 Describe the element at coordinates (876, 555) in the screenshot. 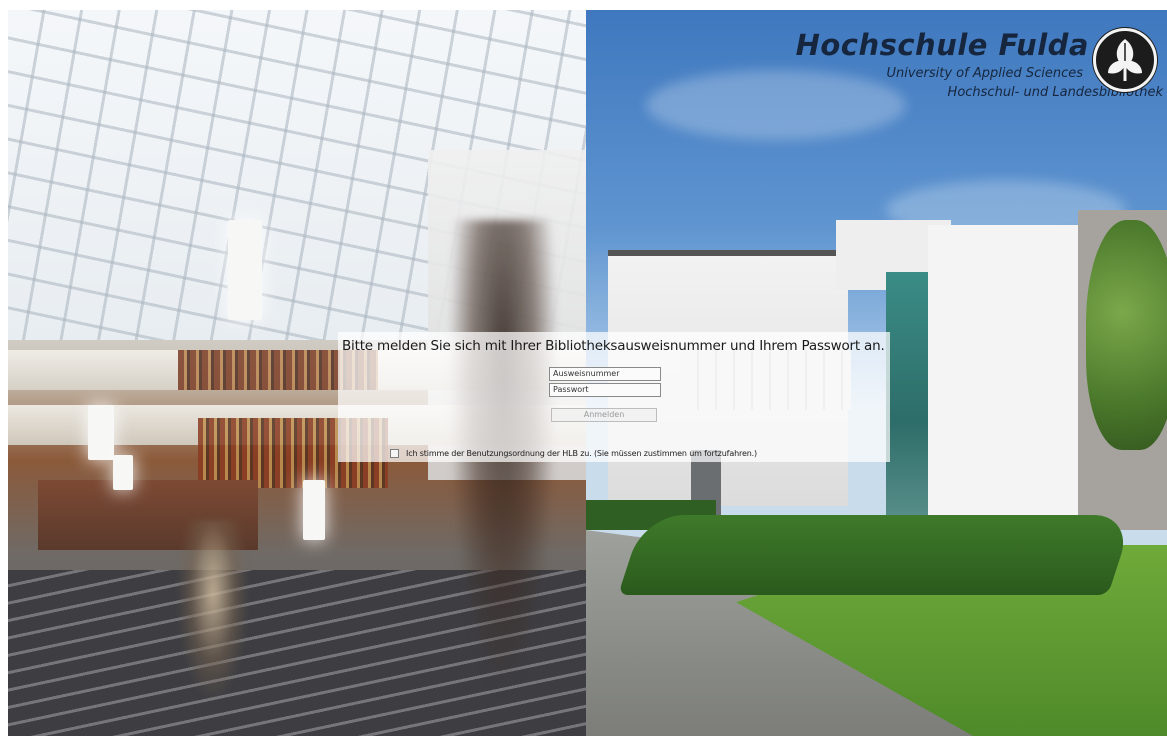

I see `hedge` at that location.